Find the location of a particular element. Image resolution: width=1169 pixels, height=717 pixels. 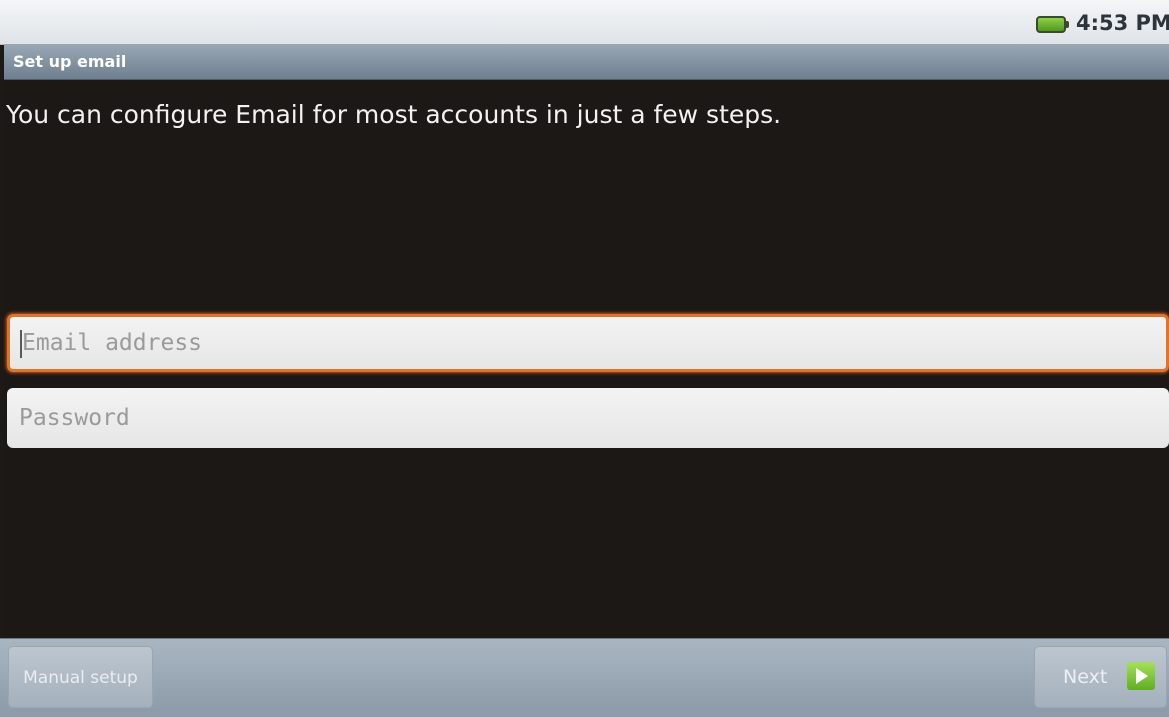

status-bar: 4:53 PM is located at coordinates (584, 22).